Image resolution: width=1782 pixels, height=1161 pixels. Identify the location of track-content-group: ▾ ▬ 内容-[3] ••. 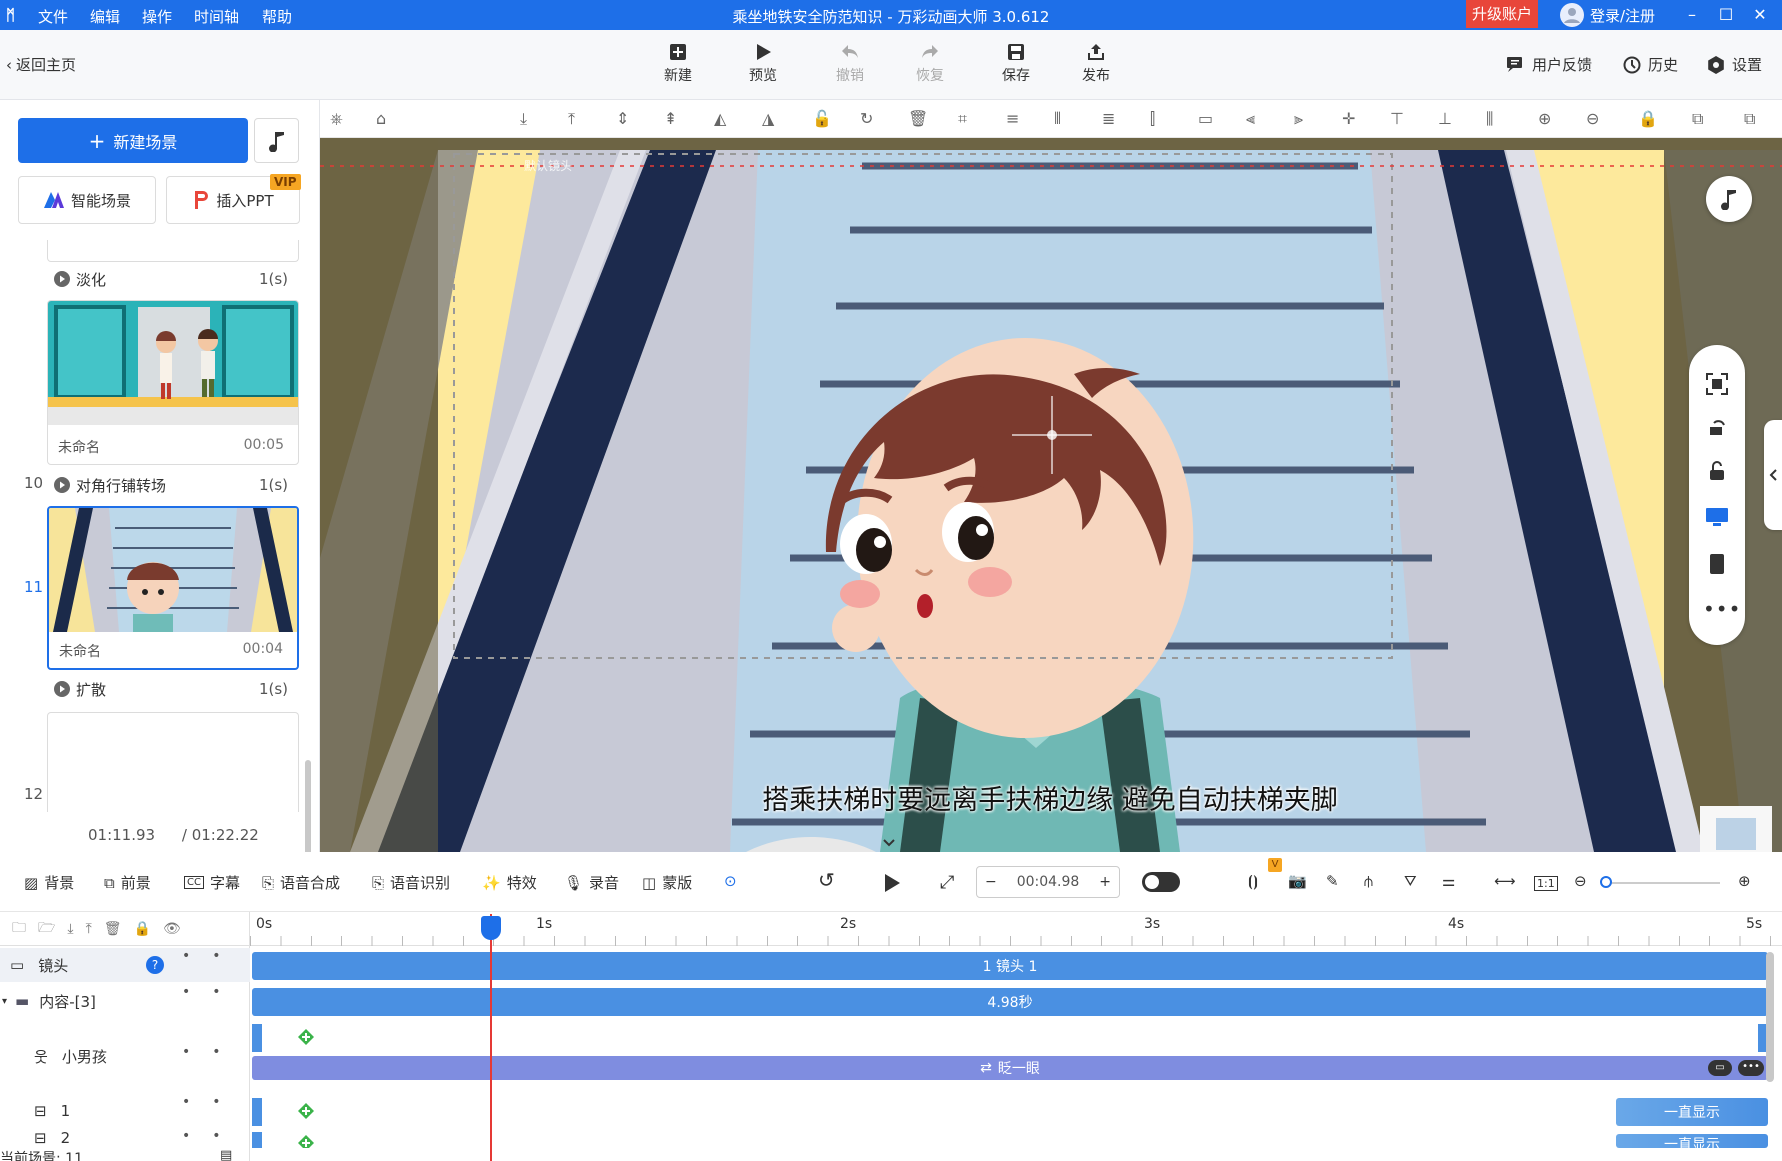
(125, 1001).